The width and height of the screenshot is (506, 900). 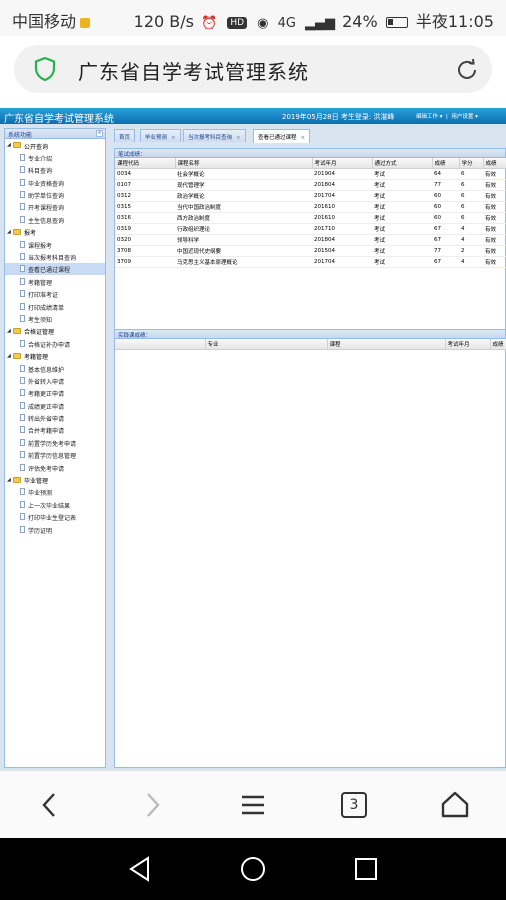 I want to click on tree-item: 考籍管理, so click(x=55, y=281).